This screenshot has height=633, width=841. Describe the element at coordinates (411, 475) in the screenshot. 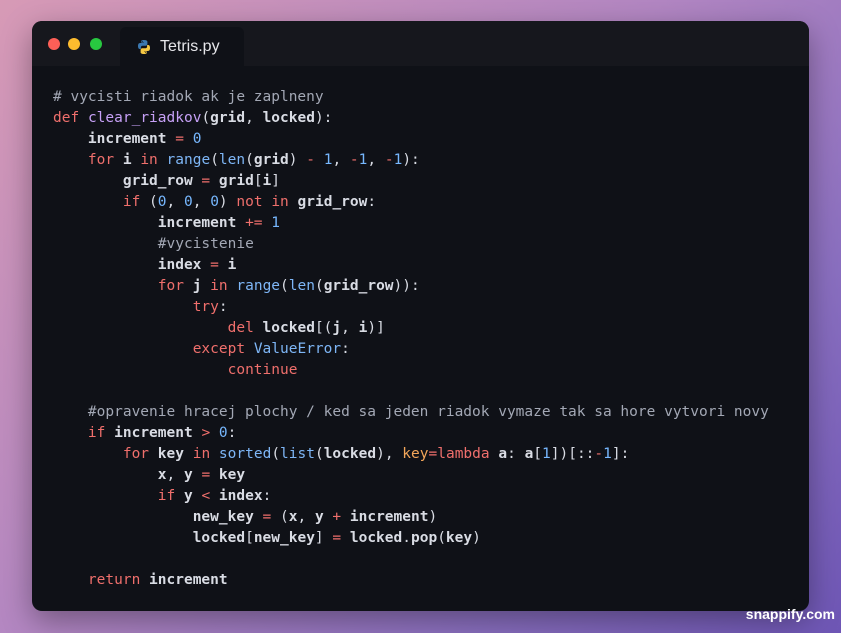

I see `code-line: x, y = key` at that location.